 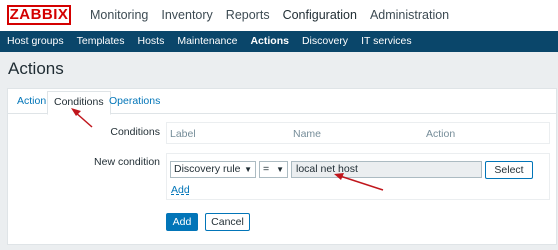 I want to click on column-action: Action, so click(x=441, y=134).